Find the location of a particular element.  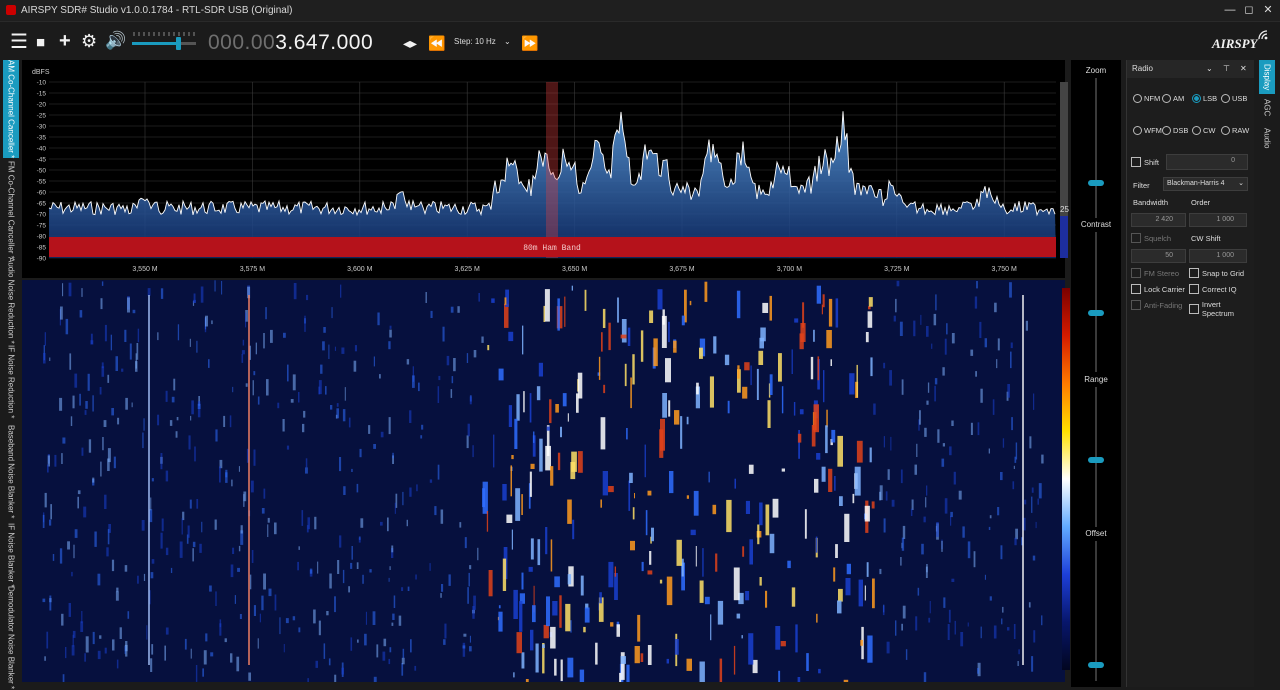

contrast-slider is located at coordinates (1096, 313).